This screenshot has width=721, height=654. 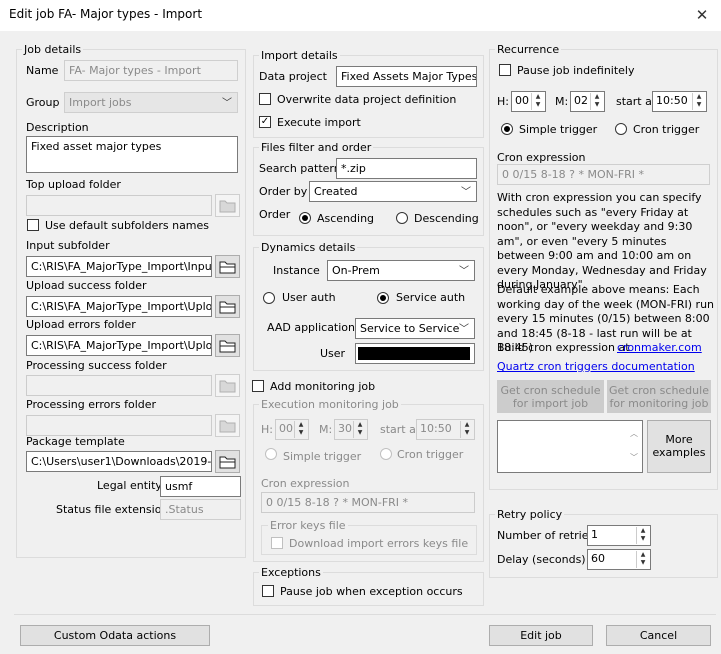 I want to click on status-ext-field: .Status, so click(x=200, y=509).